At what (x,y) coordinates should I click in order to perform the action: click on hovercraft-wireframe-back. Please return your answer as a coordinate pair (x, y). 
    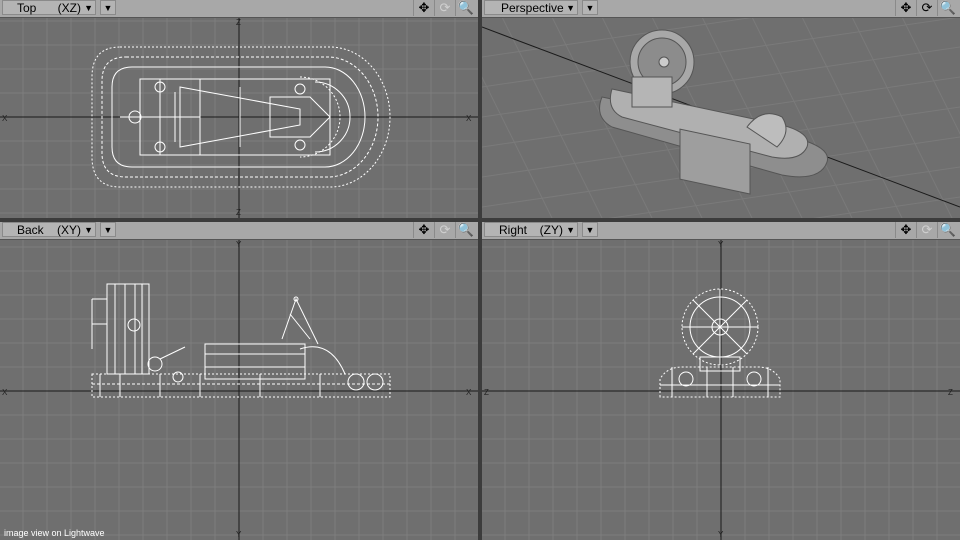
    Looking at the image, I should click on (241, 340).